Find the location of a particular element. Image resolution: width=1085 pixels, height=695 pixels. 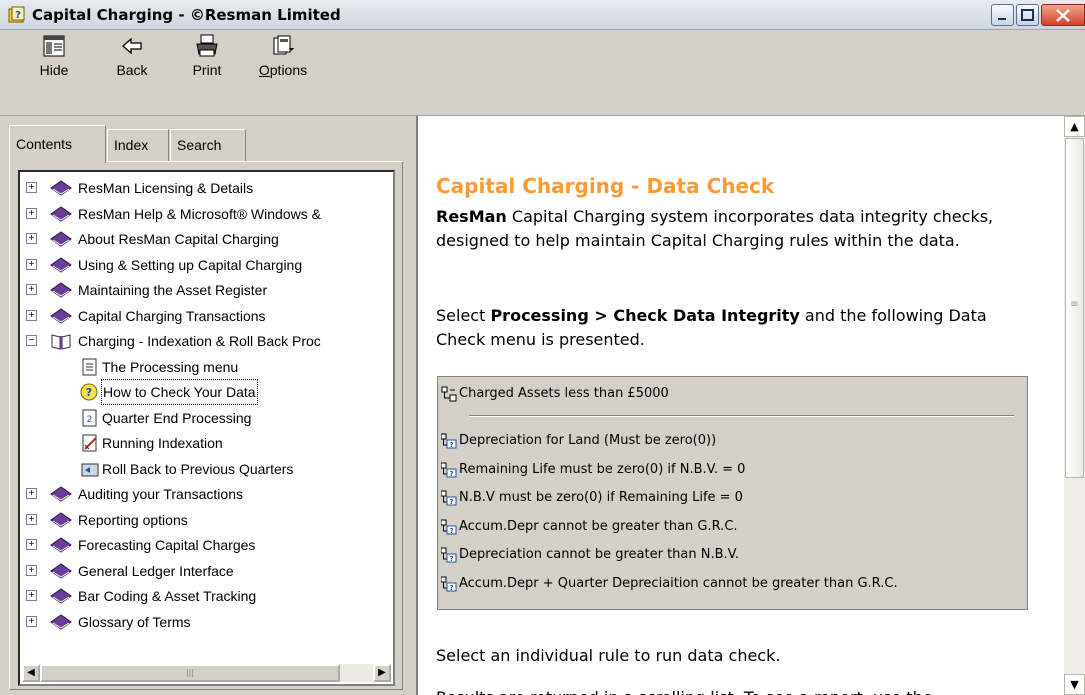

scroll-thumb: ||| is located at coordinates (190, 673).